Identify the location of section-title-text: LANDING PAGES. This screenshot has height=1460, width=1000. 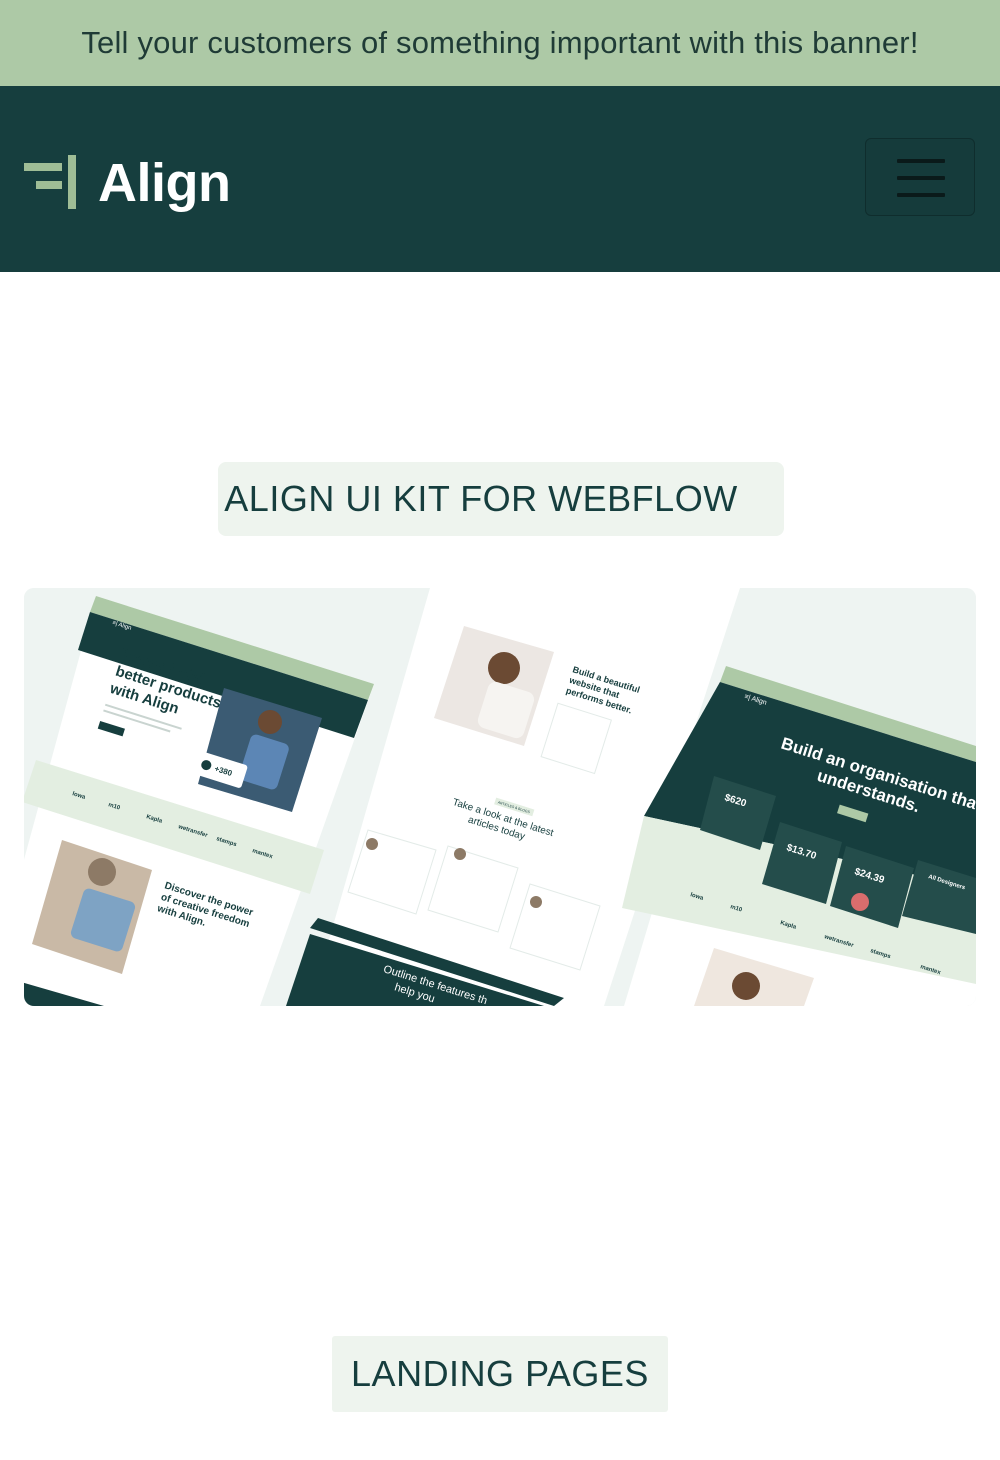
(500, 1373).